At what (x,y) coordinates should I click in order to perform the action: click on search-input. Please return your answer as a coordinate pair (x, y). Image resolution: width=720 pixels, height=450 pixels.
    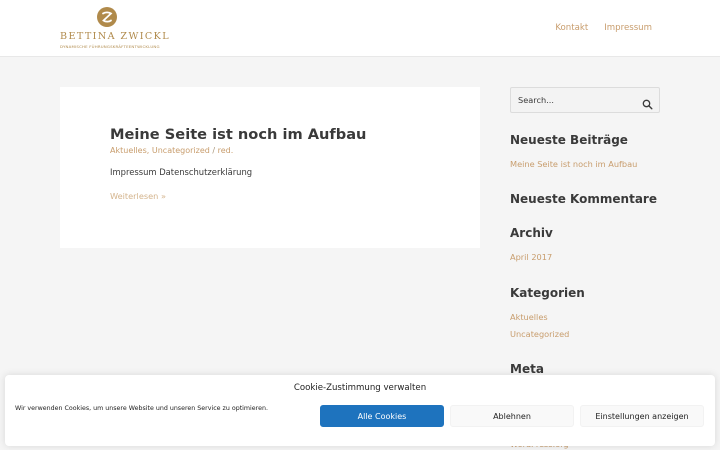
    Looking at the image, I should click on (578, 100).